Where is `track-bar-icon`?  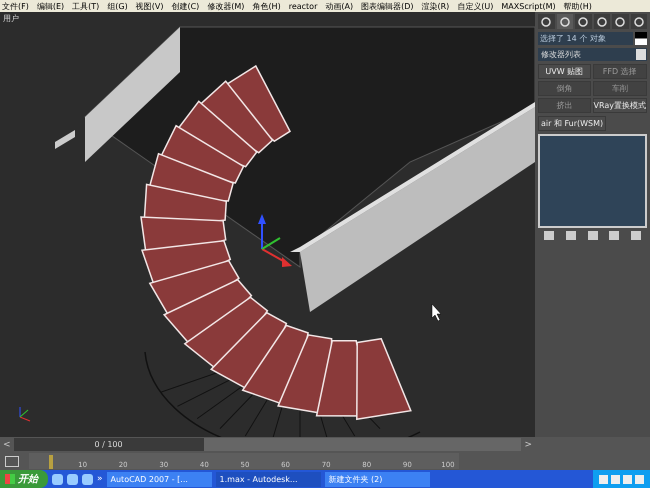
track-bar-icon is located at coordinates (12, 461).